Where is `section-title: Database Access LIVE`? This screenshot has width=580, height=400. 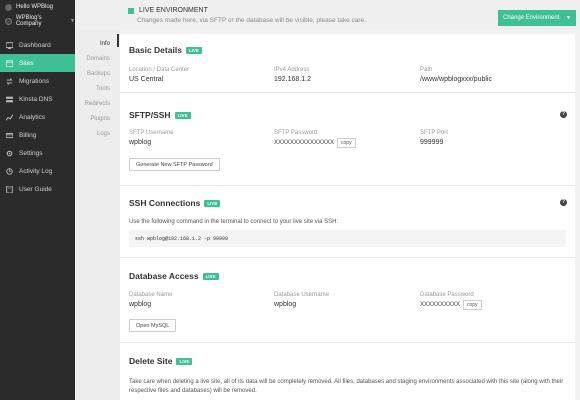
section-title: Database Access LIVE is located at coordinates (174, 276).